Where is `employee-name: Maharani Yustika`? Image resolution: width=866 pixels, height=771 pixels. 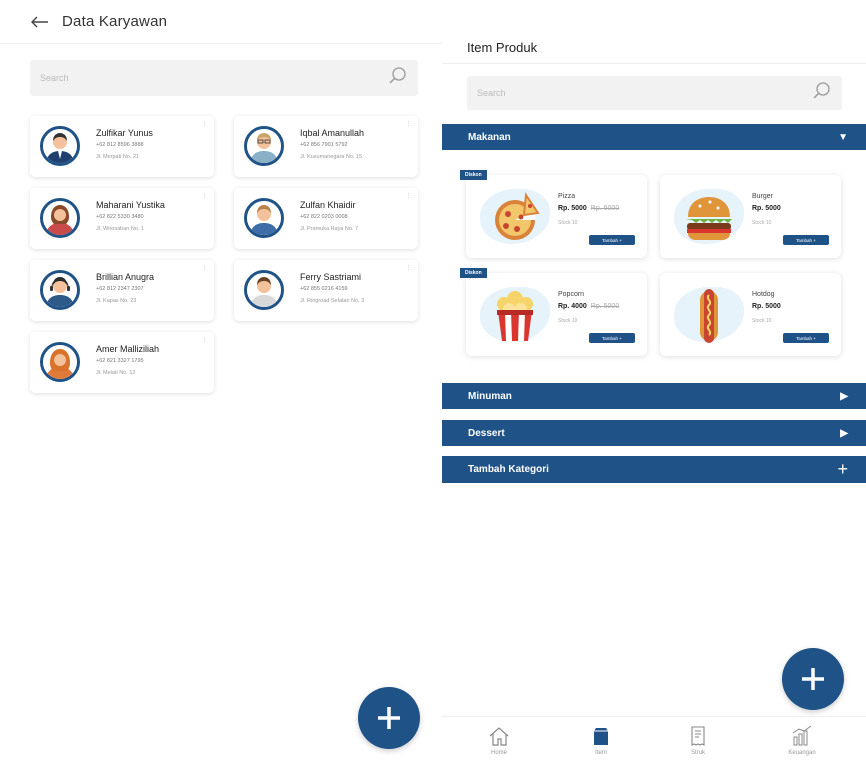
employee-name: Maharani Yustika is located at coordinates (130, 205).